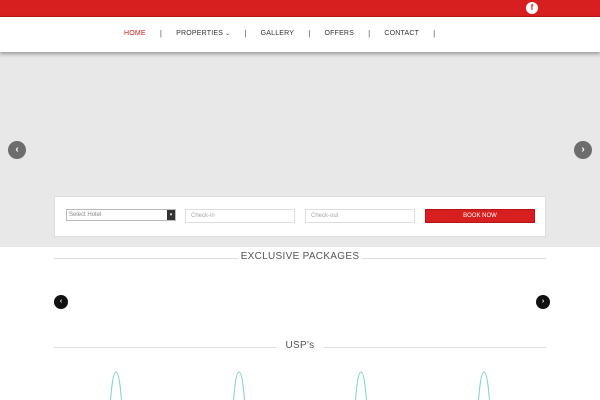  What do you see at coordinates (135, 33) in the screenshot?
I see `nav-item-home: HOME` at bounding box center [135, 33].